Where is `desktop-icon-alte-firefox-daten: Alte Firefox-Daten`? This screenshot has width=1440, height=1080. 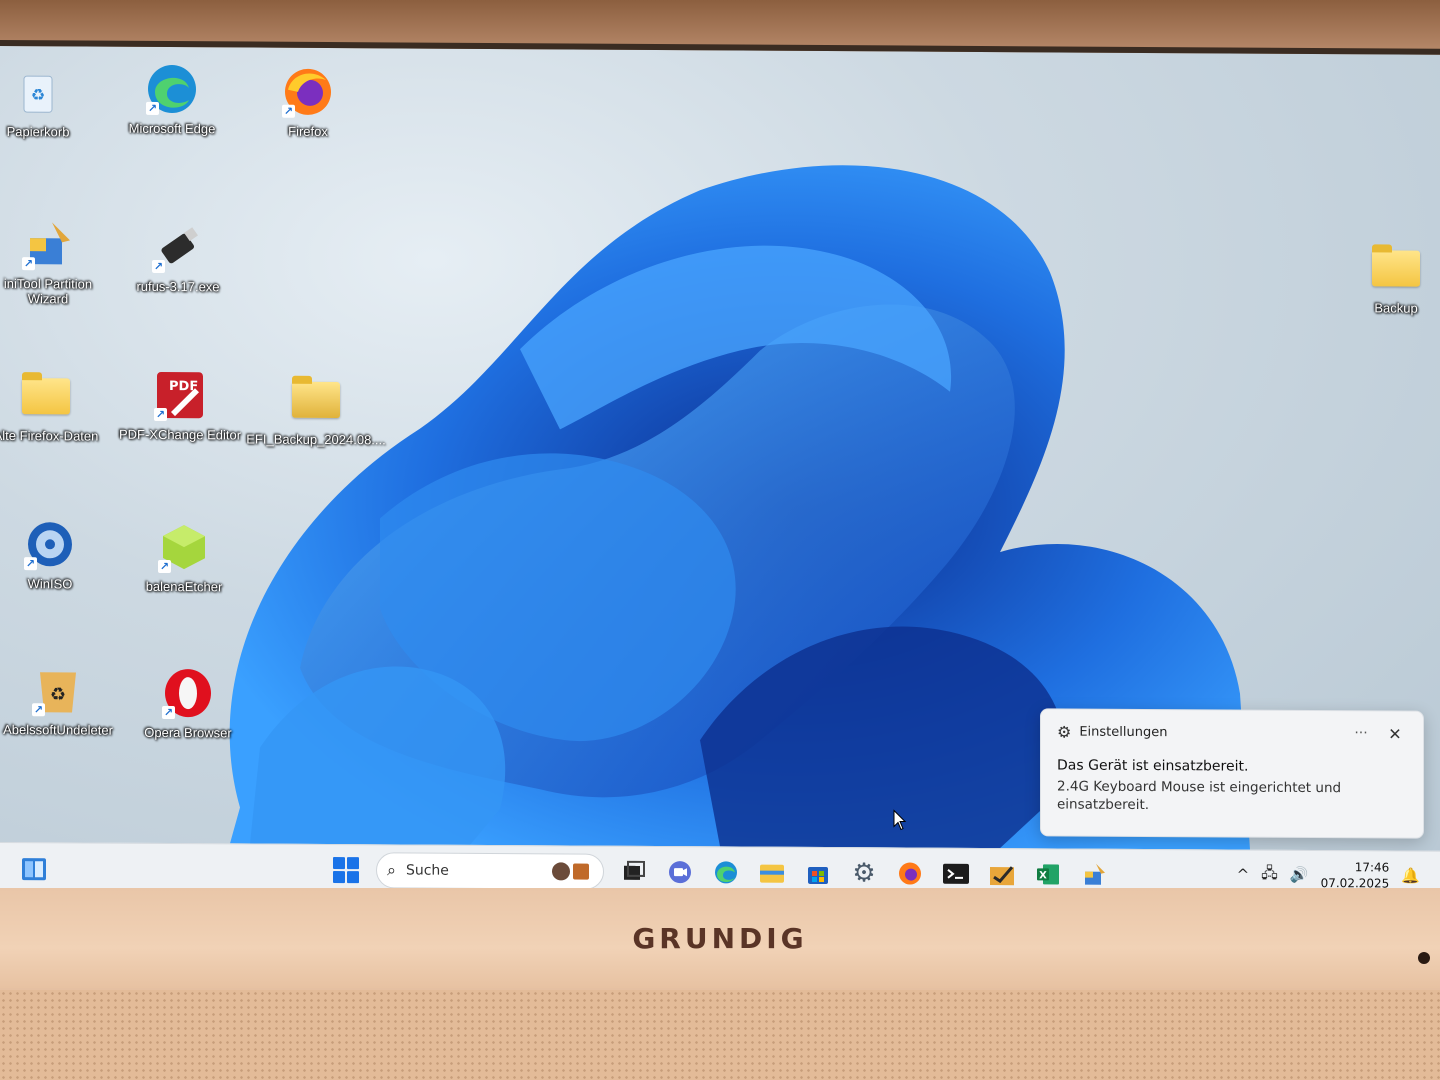 desktop-icon-alte-firefox-daten: Alte Firefox-Daten is located at coordinates (53, 406).